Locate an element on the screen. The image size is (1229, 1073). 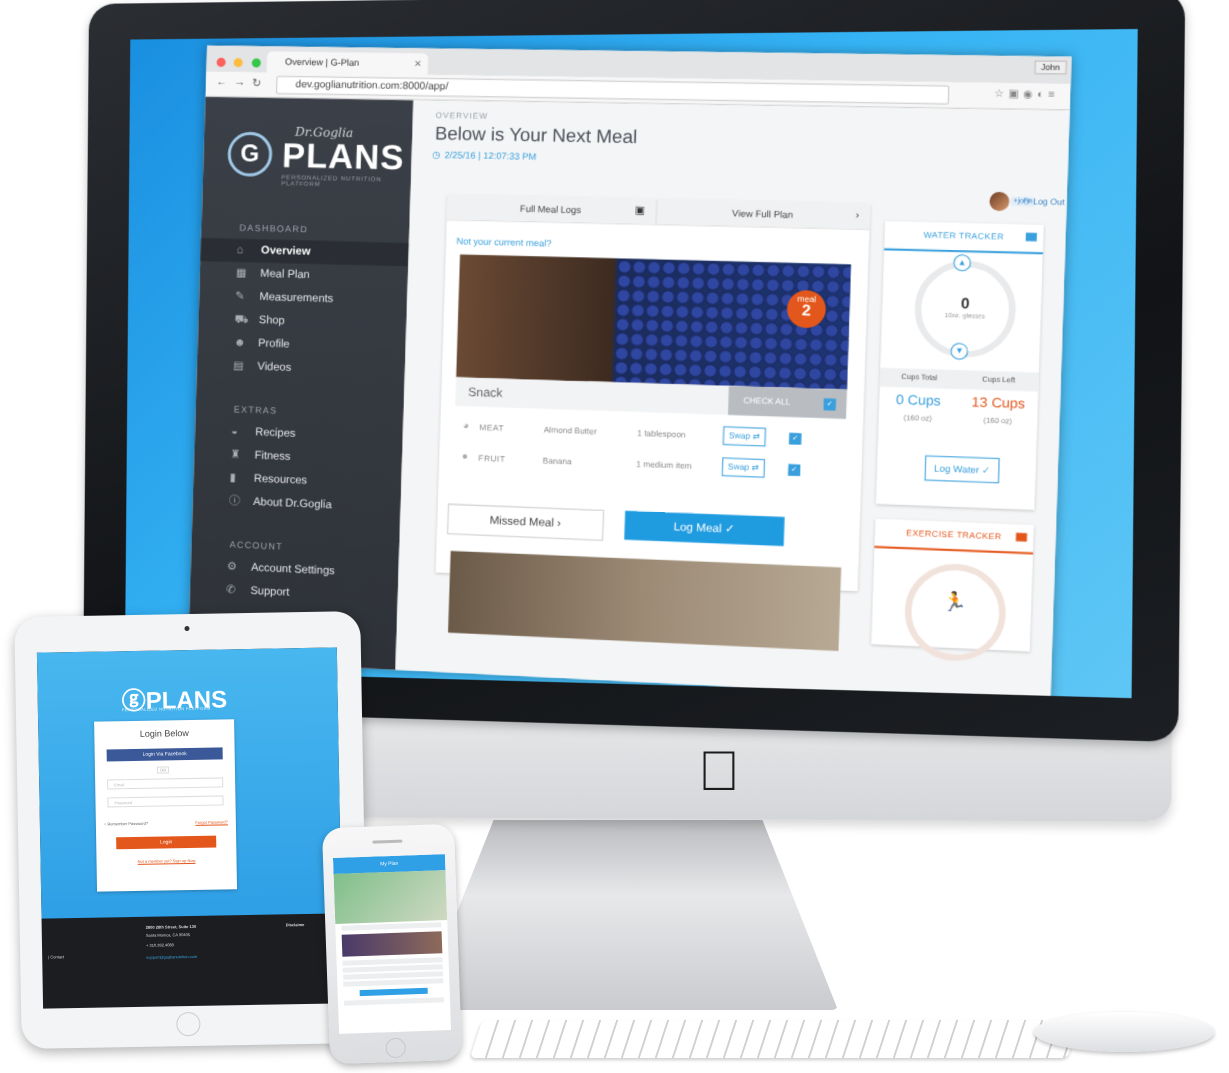
imac-stand is located at coordinates (628, 915).